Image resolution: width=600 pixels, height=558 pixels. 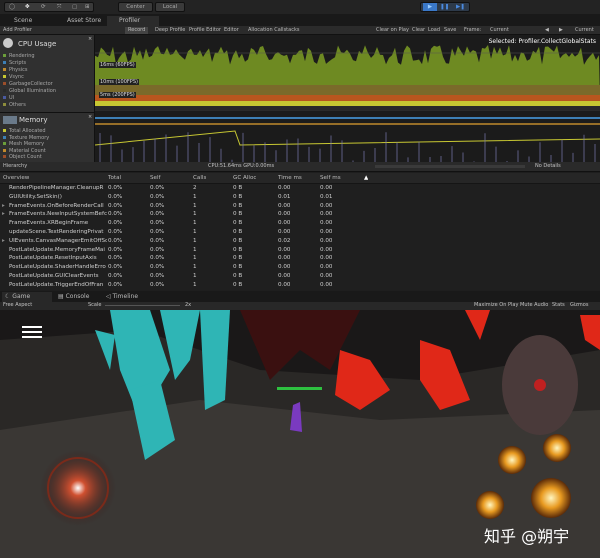 What do you see at coordinates (19, 56) in the screenshot?
I see `cpu-legend-item: Rendering` at bounding box center [19, 56].